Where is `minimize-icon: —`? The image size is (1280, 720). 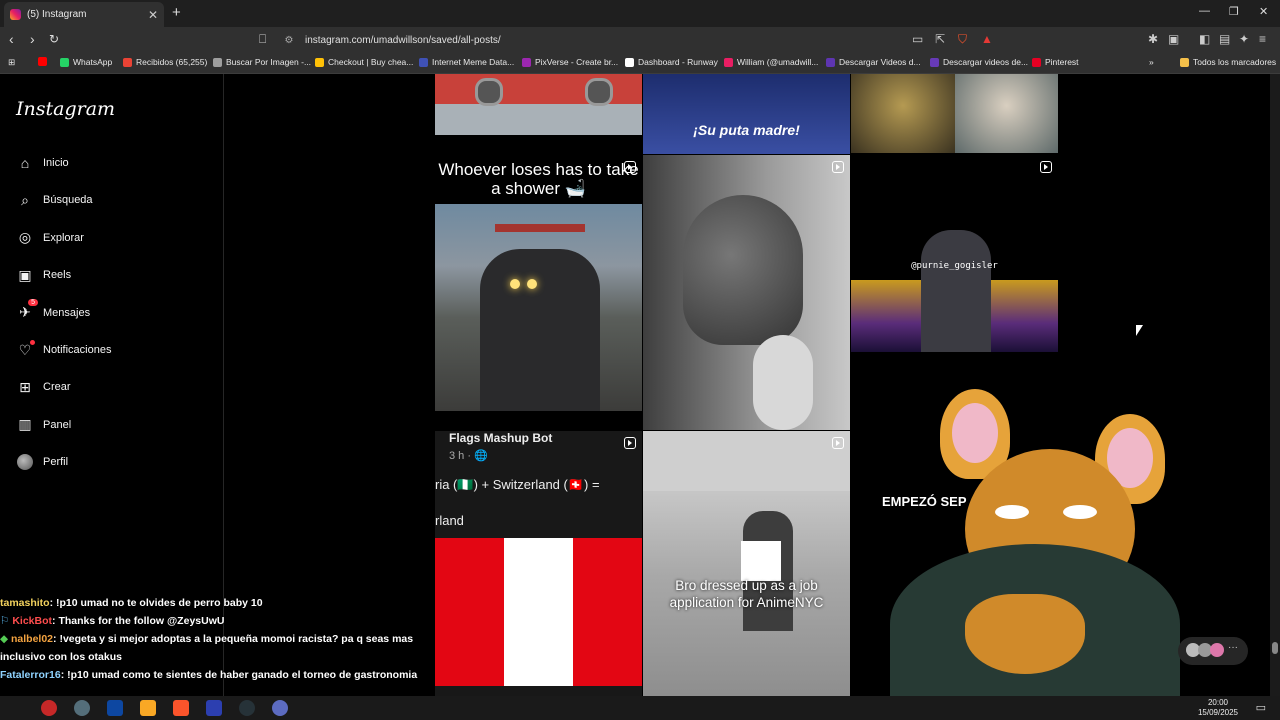 minimize-icon: — is located at coordinates (1204, 11).